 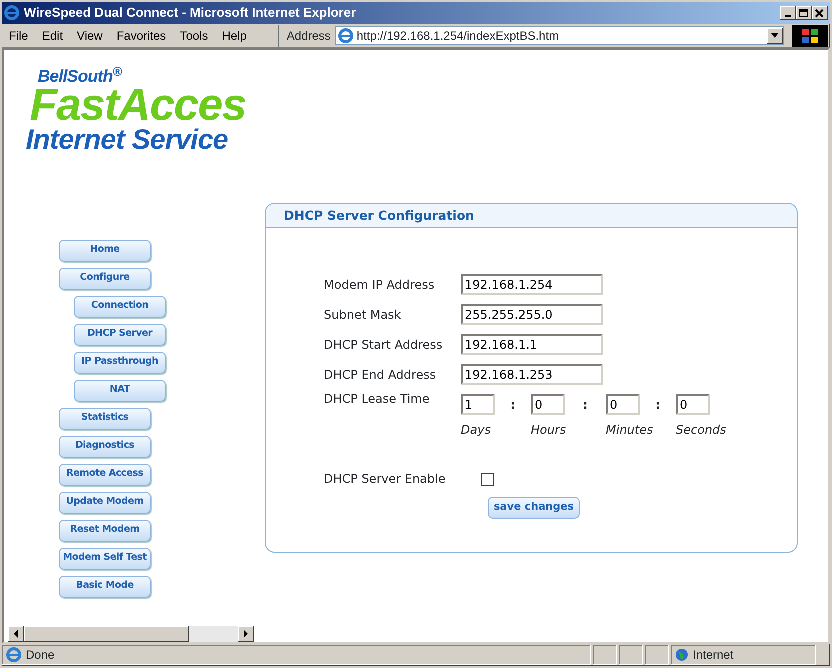 What do you see at coordinates (105, 419) in the screenshot?
I see `nav-button: Statistics` at bounding box center [105, 419].